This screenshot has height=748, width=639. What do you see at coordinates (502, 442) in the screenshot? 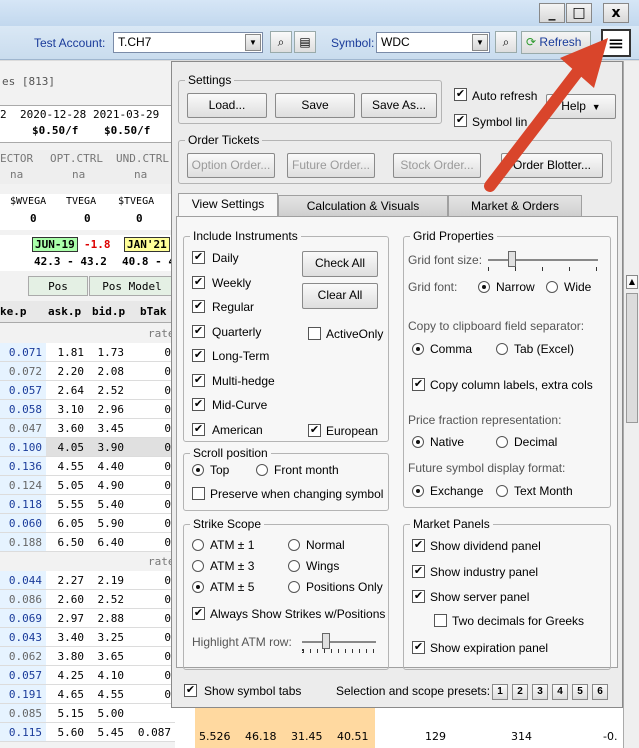
I see `decimal-radio` at bounding box center [502, 442].